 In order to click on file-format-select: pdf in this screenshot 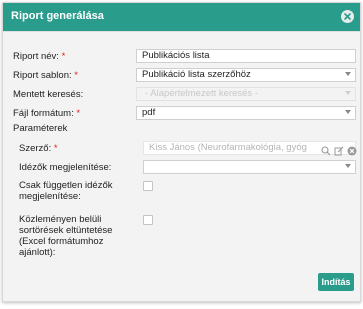, I will do `click(246, 113)`.